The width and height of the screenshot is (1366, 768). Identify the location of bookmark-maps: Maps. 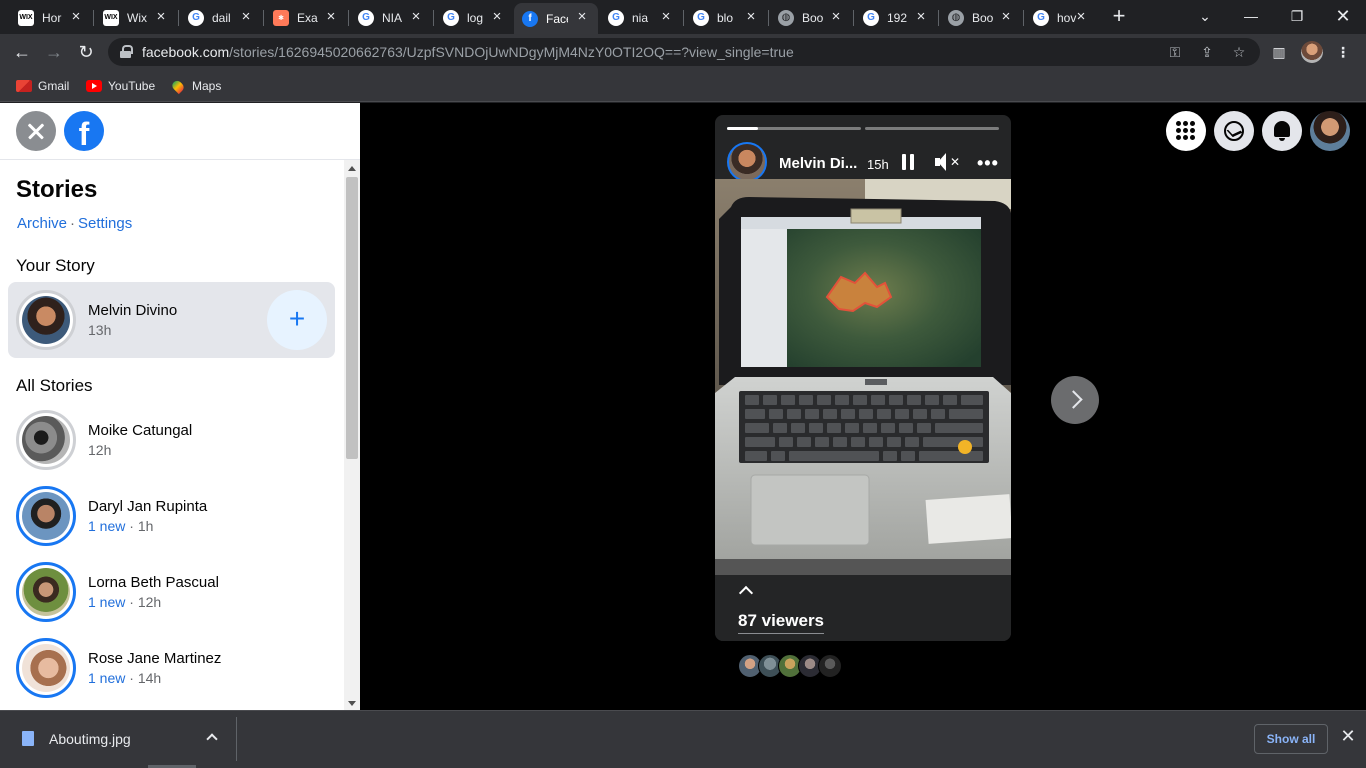
(195, 86).